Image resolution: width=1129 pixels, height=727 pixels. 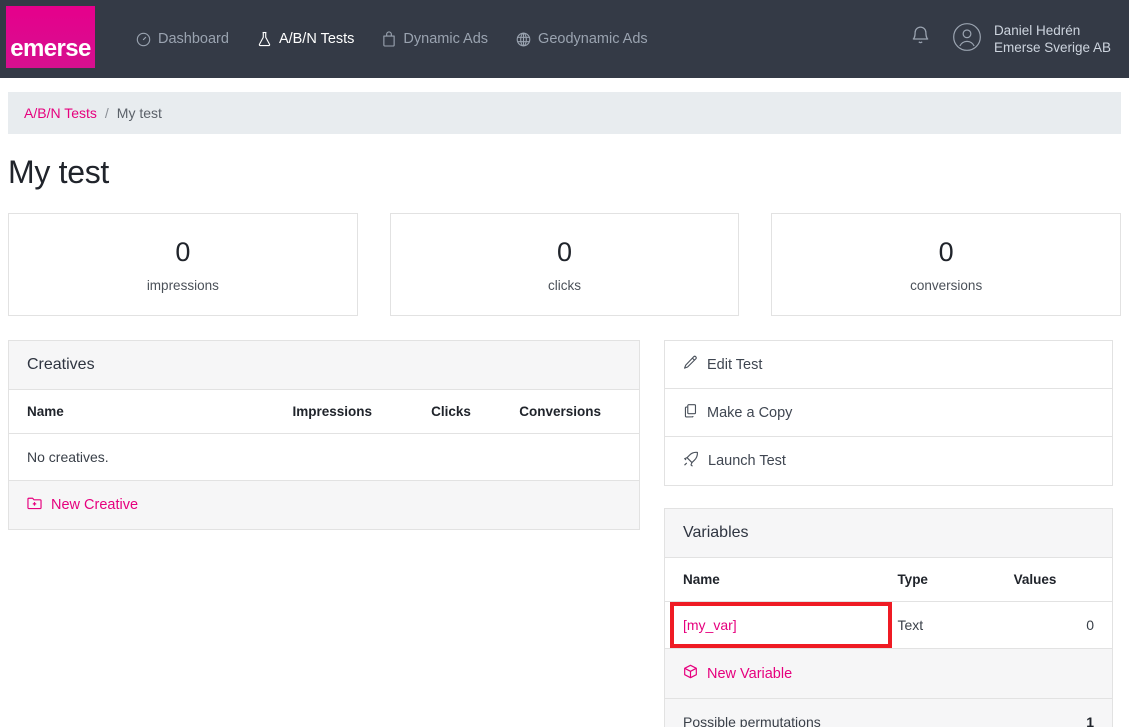 I want to click on emerse-logo: emerse, so click(x=50, y=37).